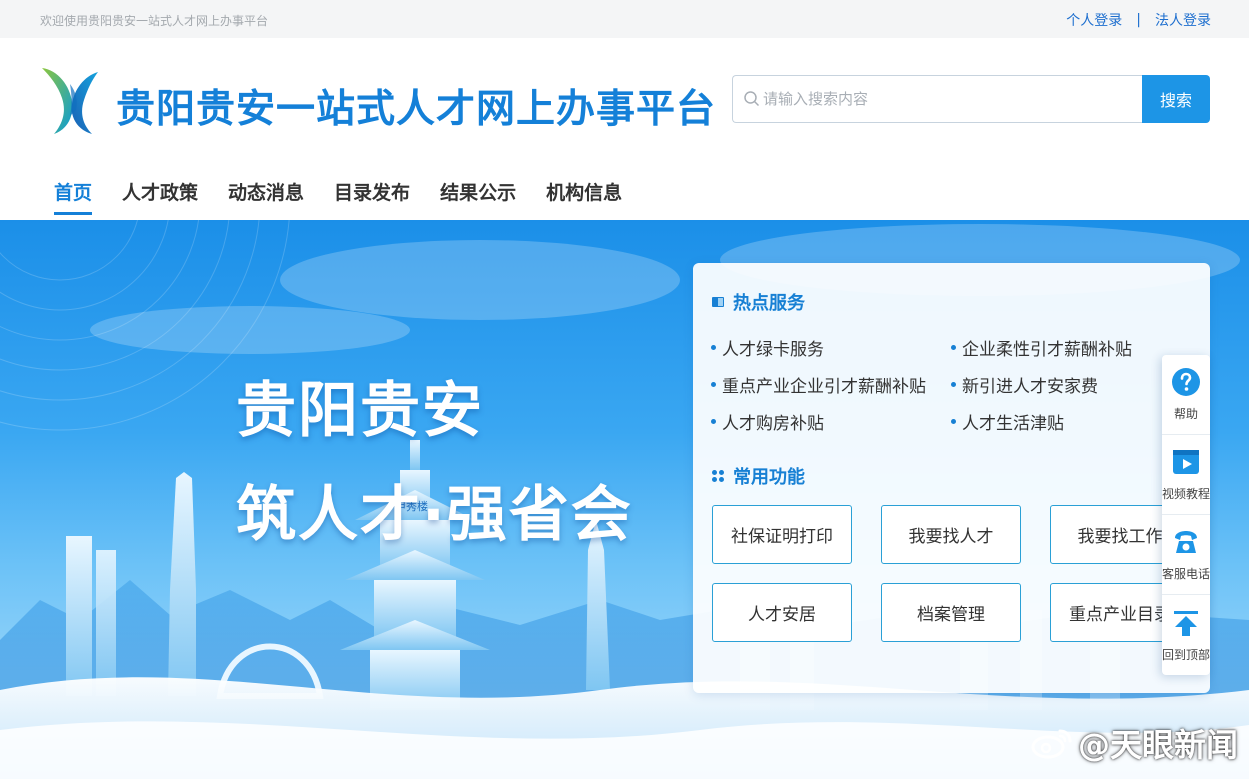 The image size is (1249, 779). What do you see at coordinates (951, 612) in the screenshot?
I see `archive-management-button: 档案管理` at bounding box center [951, 612].